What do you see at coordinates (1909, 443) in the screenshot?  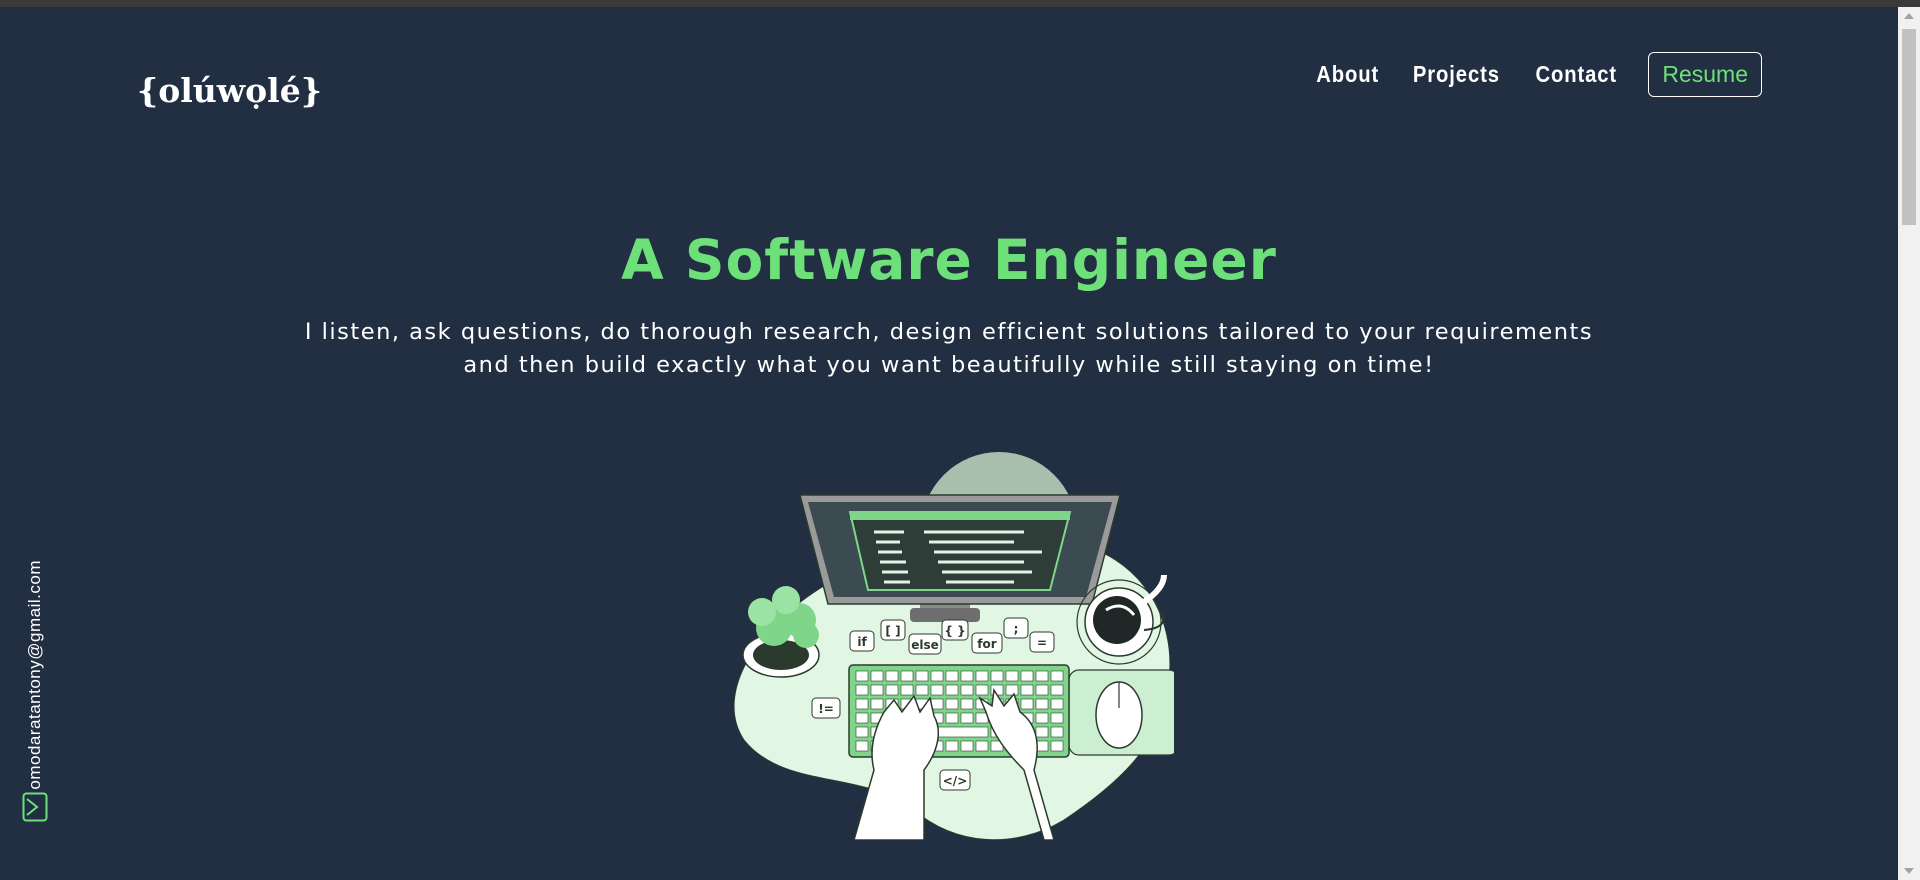 I see `page-scrollbar` at bounding box center [1909, 443].